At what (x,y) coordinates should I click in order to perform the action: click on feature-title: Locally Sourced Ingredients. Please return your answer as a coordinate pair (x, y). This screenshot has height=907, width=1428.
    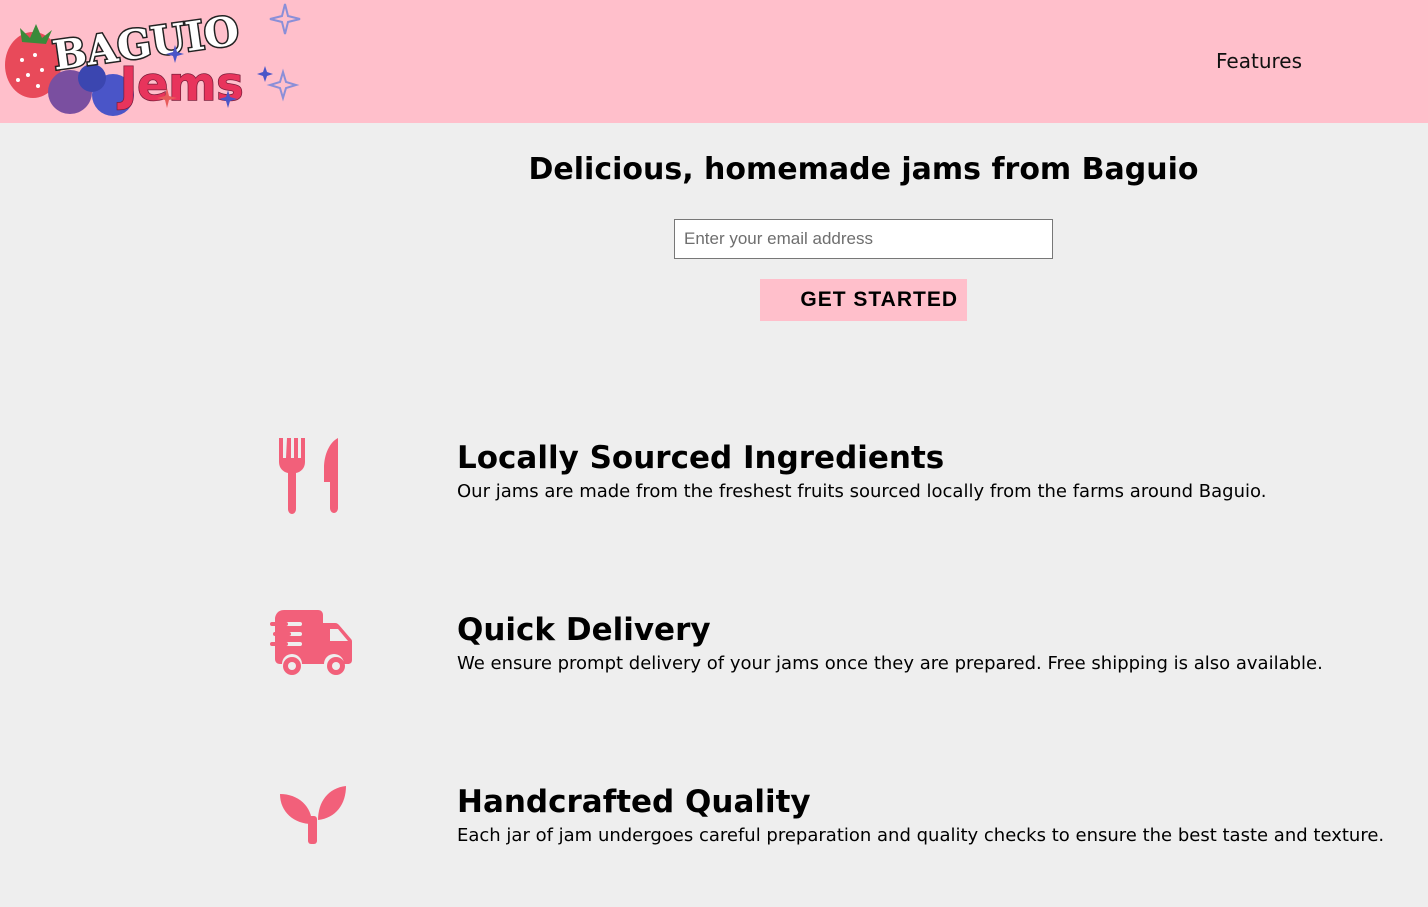
    Looking at the image, I should click on (701, 458).